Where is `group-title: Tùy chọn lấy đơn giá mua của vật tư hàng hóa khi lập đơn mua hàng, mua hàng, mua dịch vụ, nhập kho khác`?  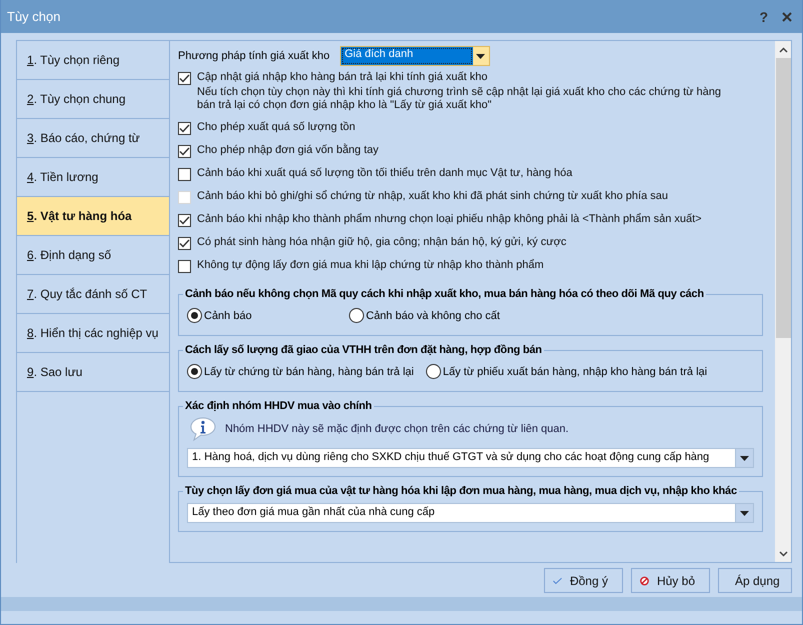 group-title: Tùy chọn lấy đơn giá mua của vật tư hàng hóa khi lập đơn mua hàng, mua hàng, mua dịch vụ, nhập kho khác is located at coordinates (461, 491).